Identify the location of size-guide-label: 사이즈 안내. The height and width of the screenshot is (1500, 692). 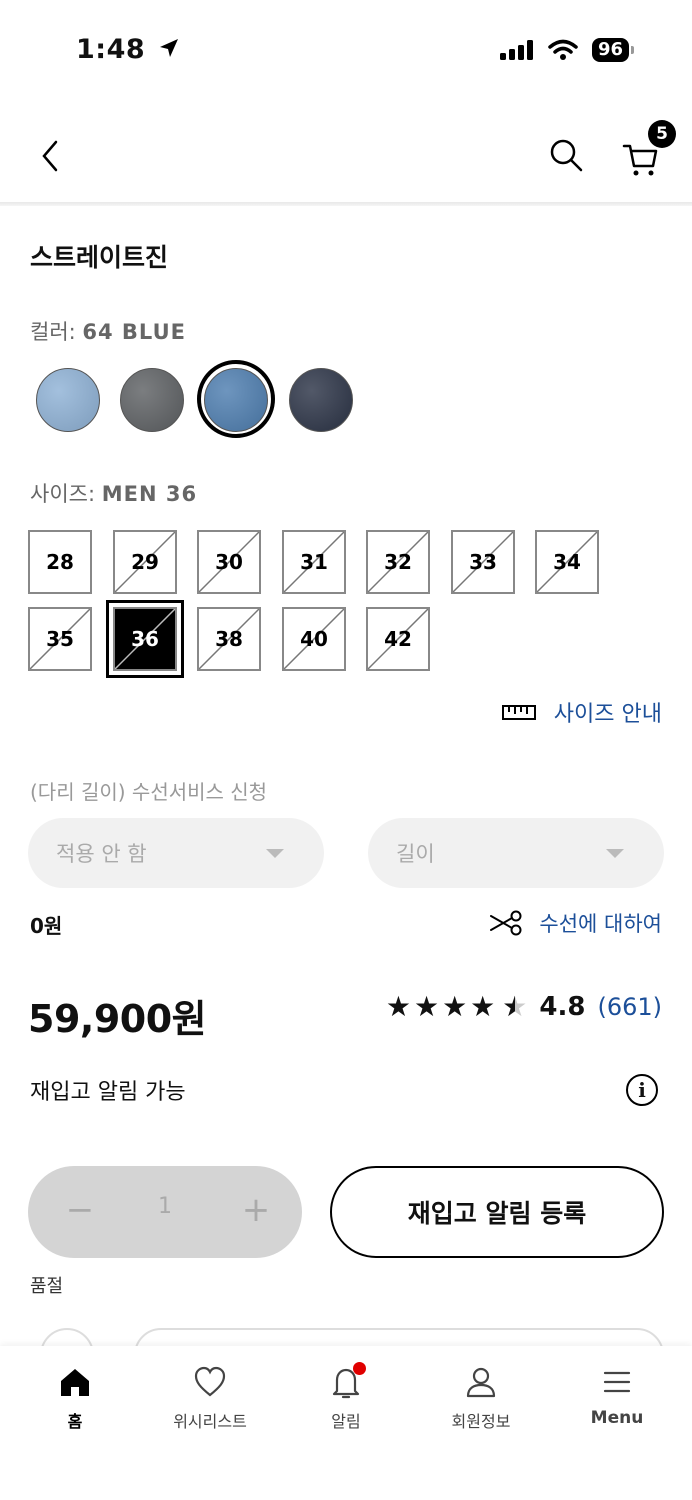
(607, 714).